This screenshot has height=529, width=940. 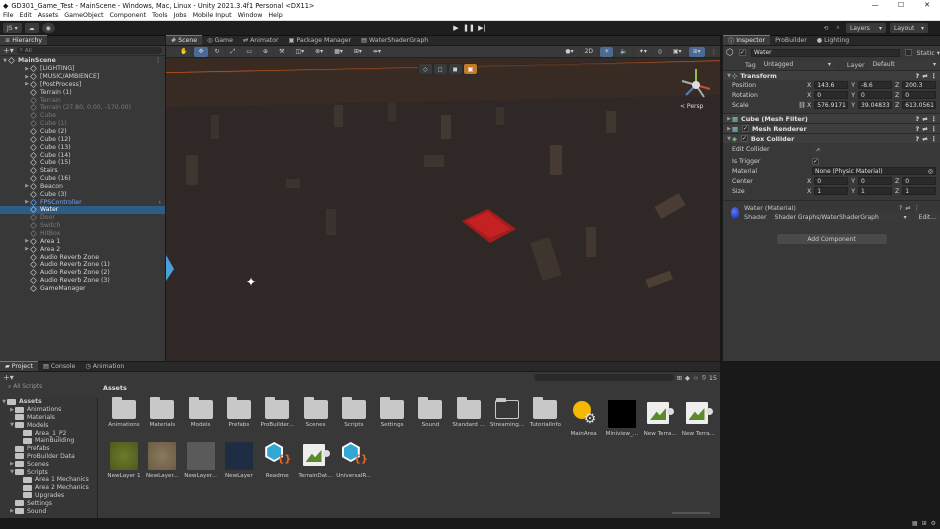 What do you see at coordinates (791, 40) in the screenshot?
I see `tab-probuilder: ProBuilder` at bounding box center [791, 40].